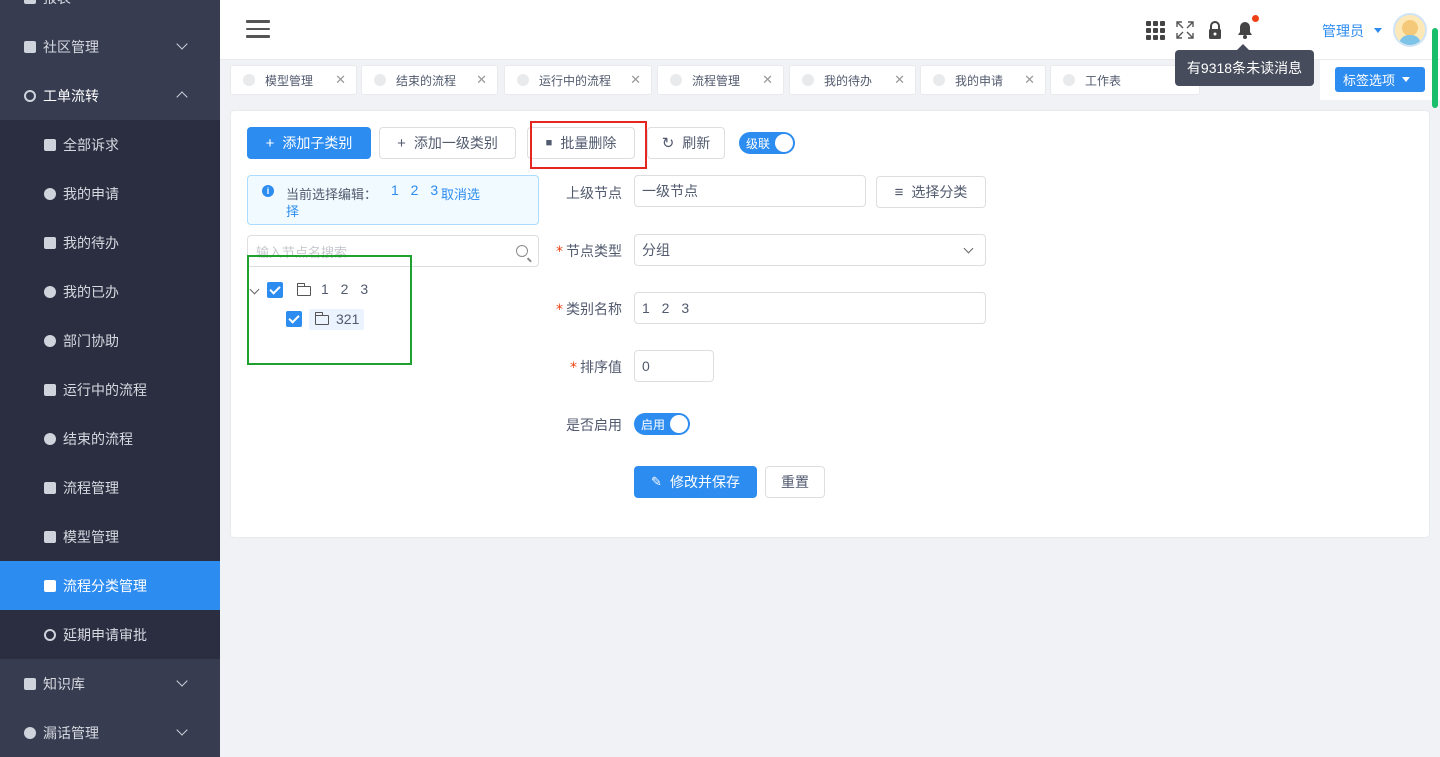 The image size is (1440, 757). I want to click on category-name-input: 1 2 3, so click(810, 308).